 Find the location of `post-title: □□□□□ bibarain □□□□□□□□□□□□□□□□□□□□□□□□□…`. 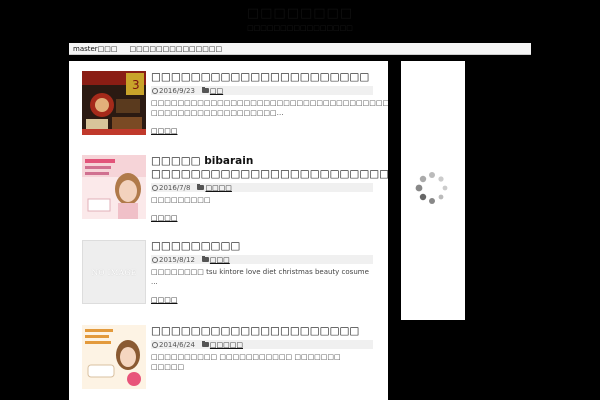

post-title: □□□□□ bibarain □□□□□□□□□□□□□□□□□□□□□□□□□… is located at coordinates (269, 168).